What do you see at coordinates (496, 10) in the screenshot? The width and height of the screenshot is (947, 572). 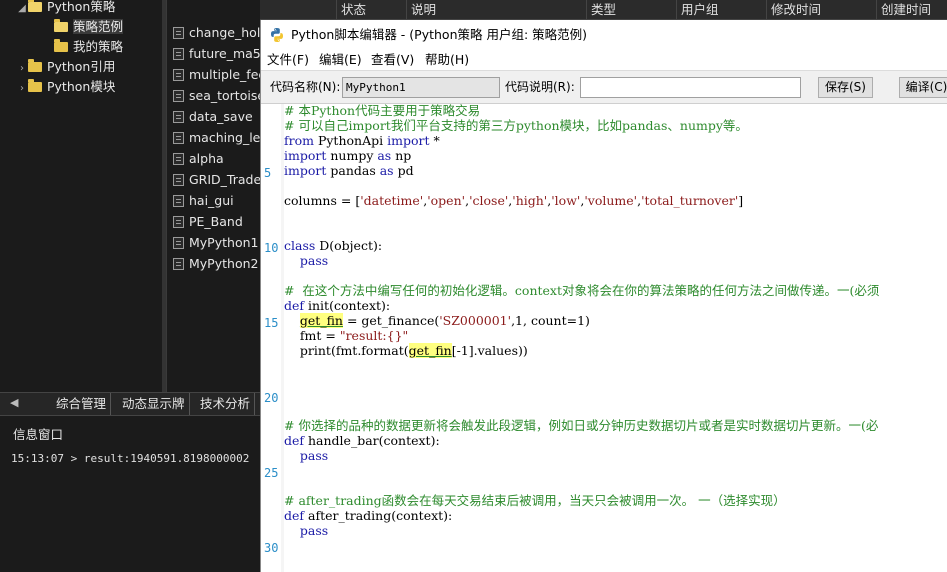 I see `column-header-description: 说明` at bounding box center [496, 10].